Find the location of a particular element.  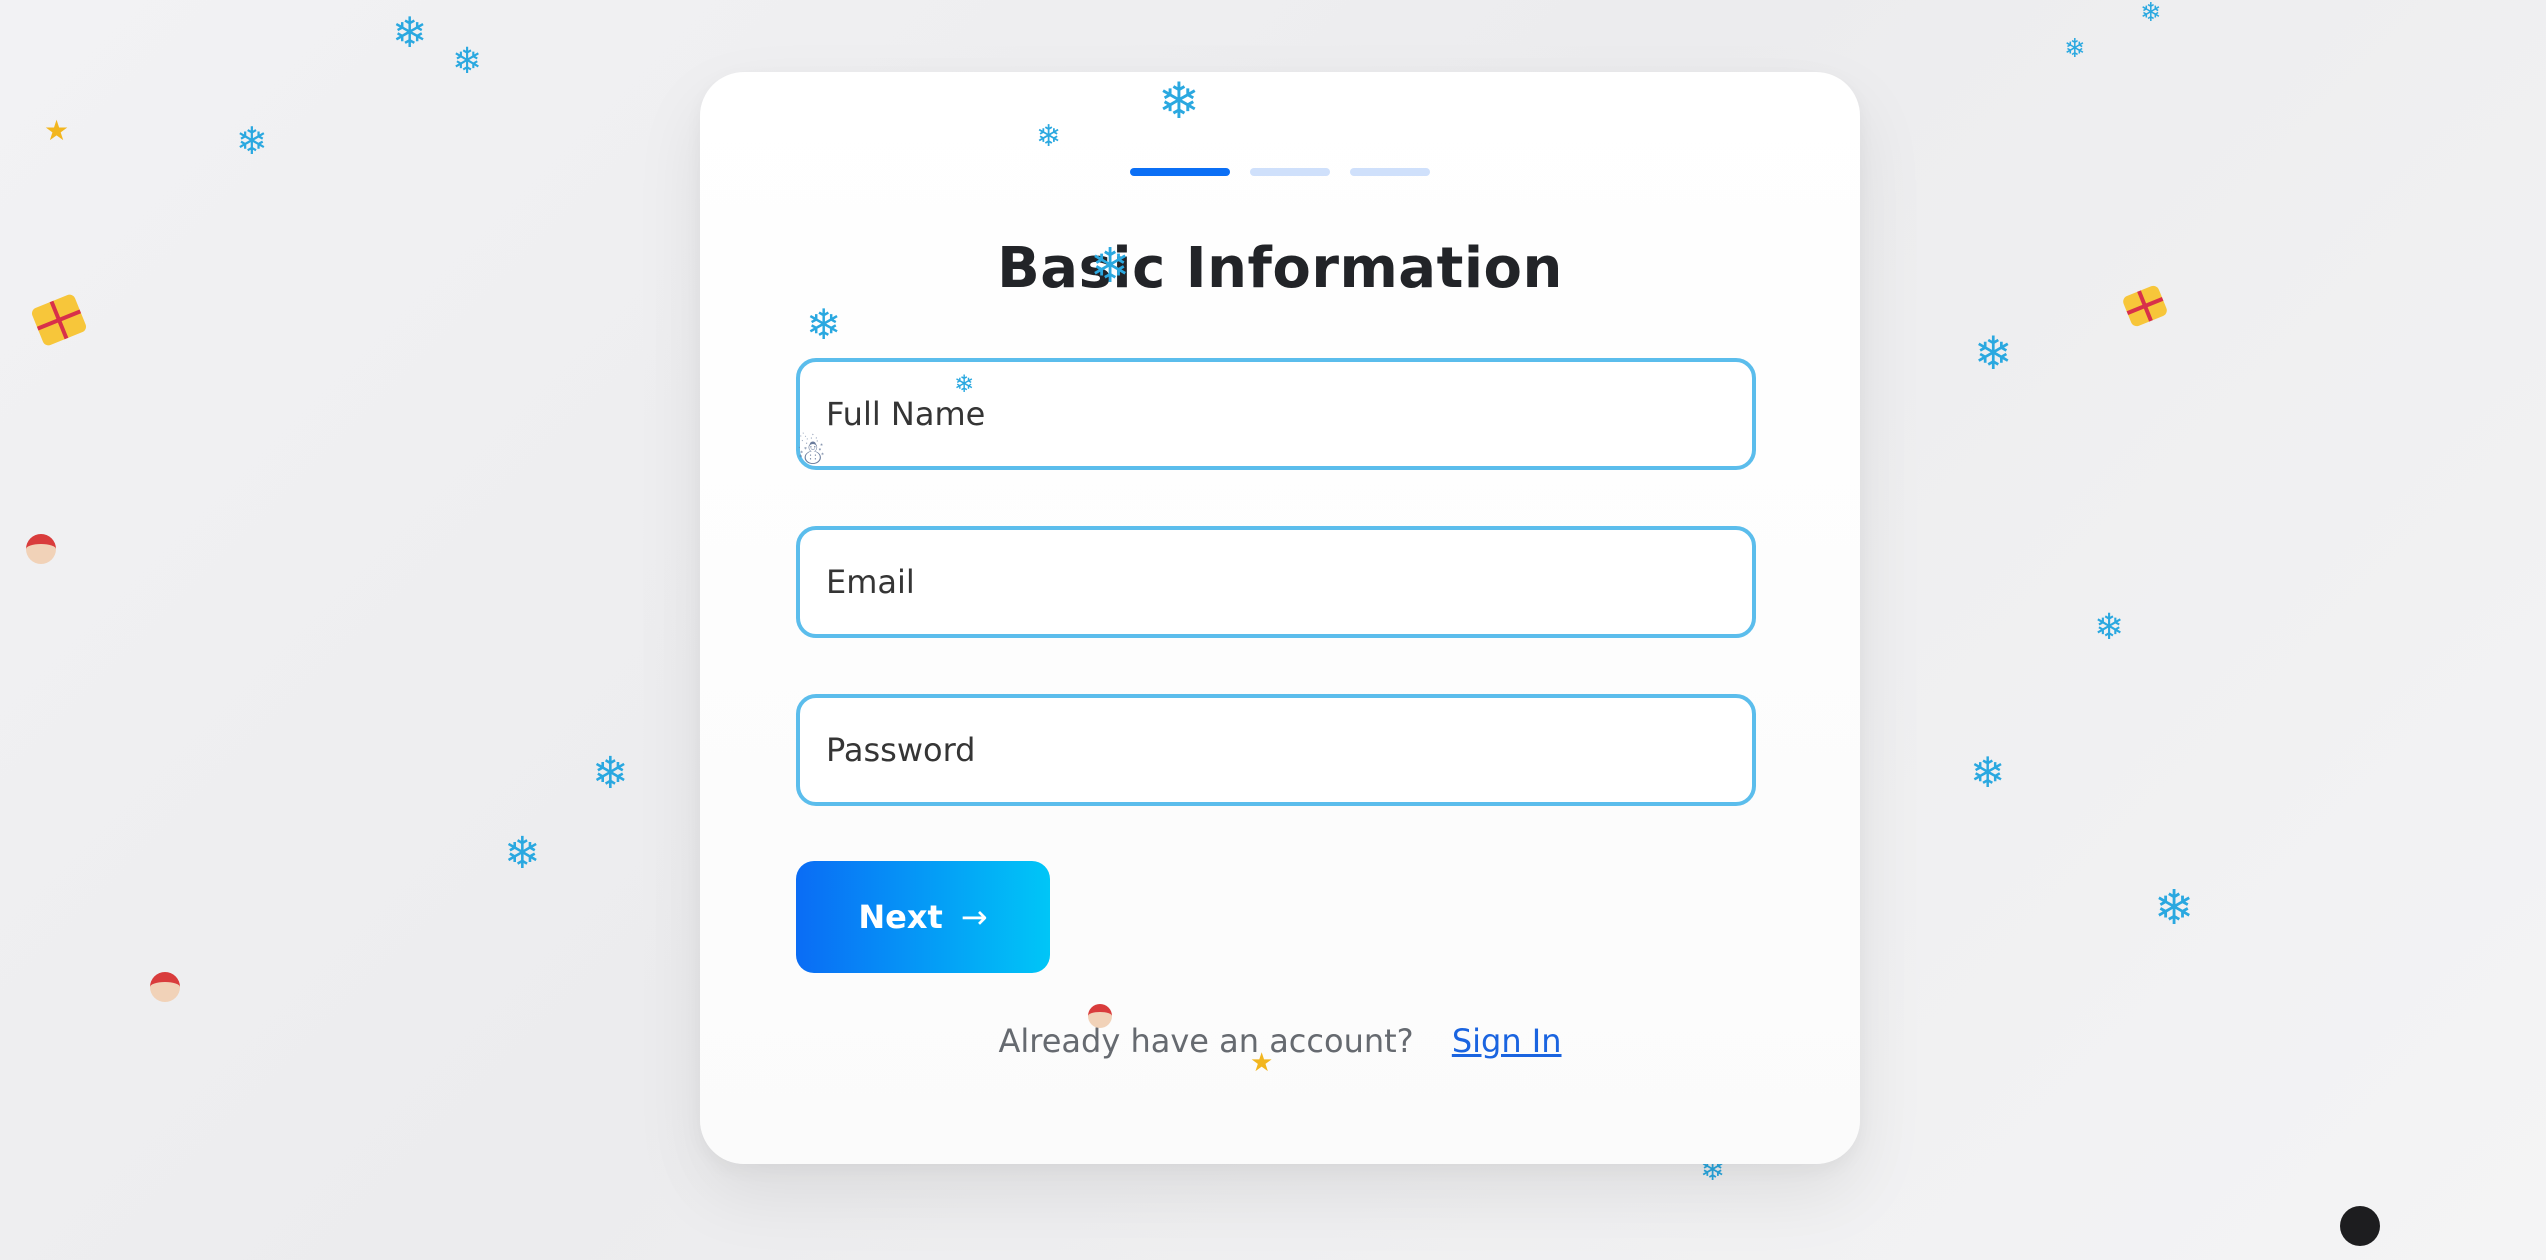

password-field is located at coordinates (1276, 750).